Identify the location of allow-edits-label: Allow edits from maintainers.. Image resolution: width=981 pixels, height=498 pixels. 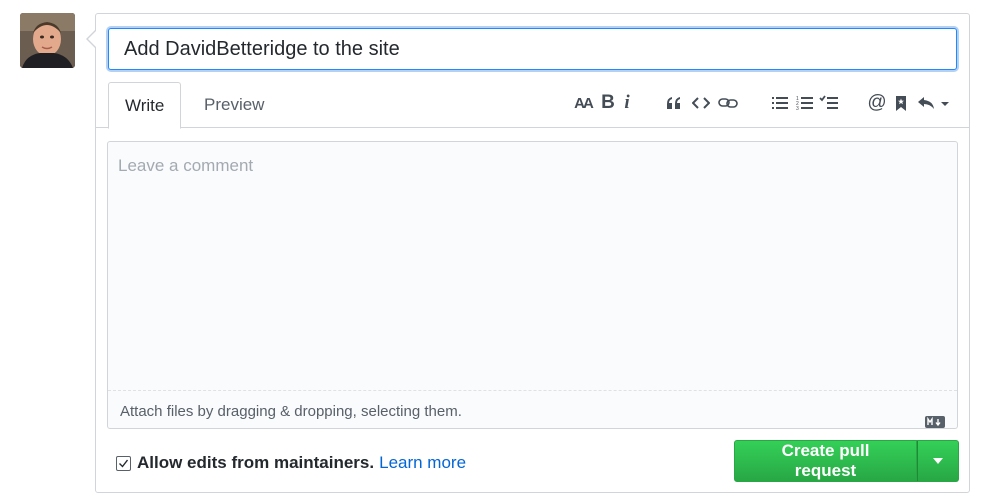
(255, 463).